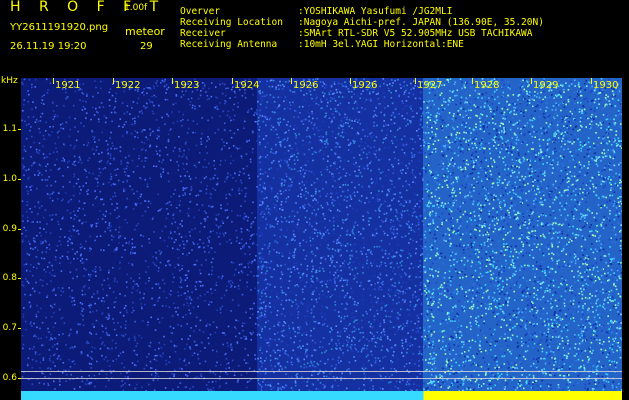  I want to click on minute-label: 1924, so click(247, 85).